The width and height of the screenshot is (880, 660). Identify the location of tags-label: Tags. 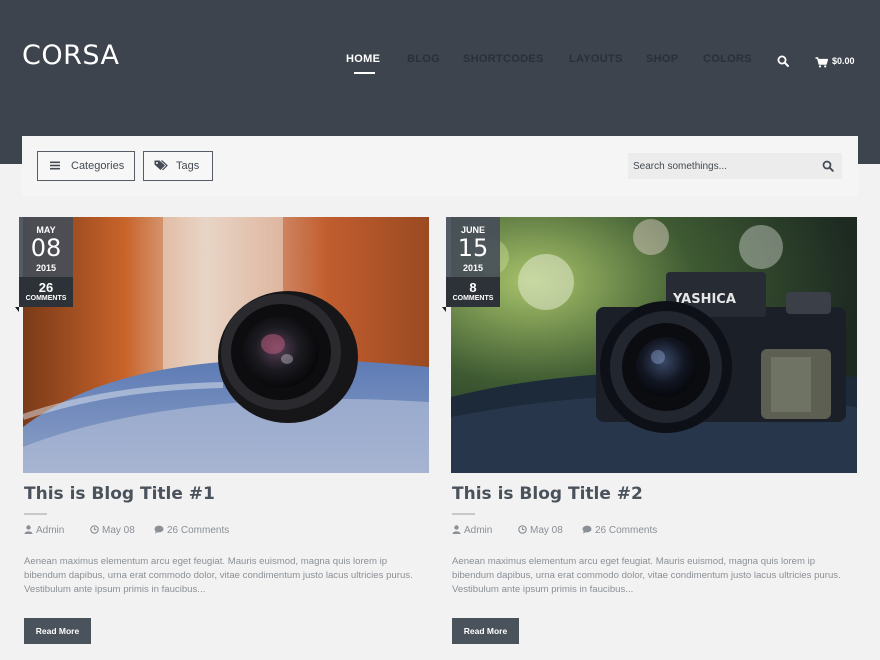
(188, 166).